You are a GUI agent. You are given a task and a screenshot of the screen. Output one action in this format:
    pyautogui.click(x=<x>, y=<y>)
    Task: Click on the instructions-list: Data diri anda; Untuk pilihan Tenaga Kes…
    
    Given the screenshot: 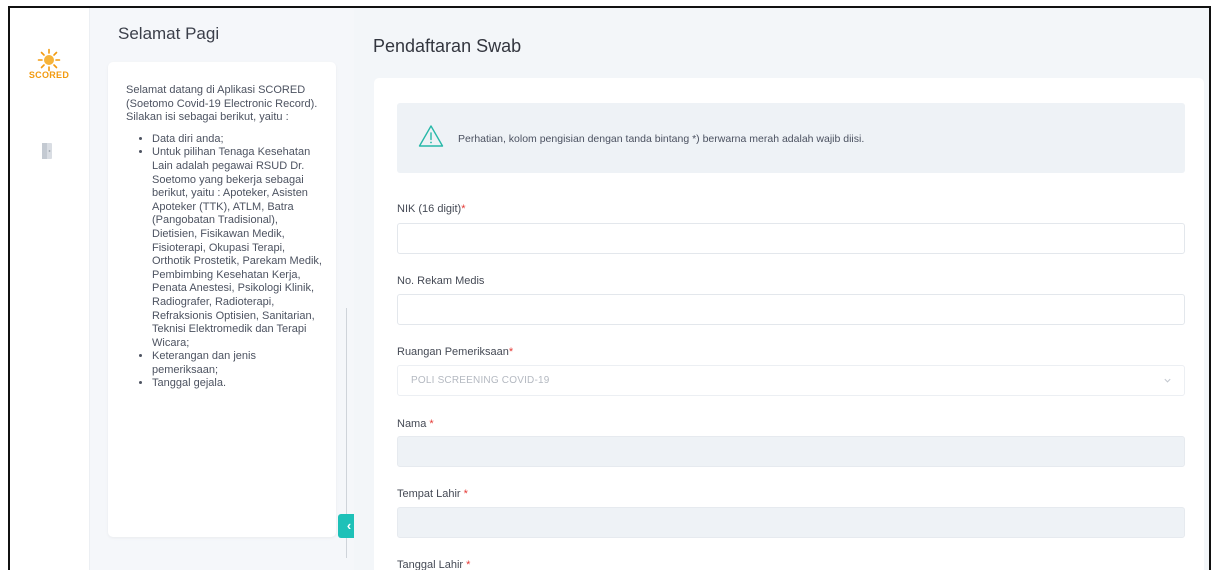 What is the action you would take?
    pyautogui.click(x=225, y=262)
    